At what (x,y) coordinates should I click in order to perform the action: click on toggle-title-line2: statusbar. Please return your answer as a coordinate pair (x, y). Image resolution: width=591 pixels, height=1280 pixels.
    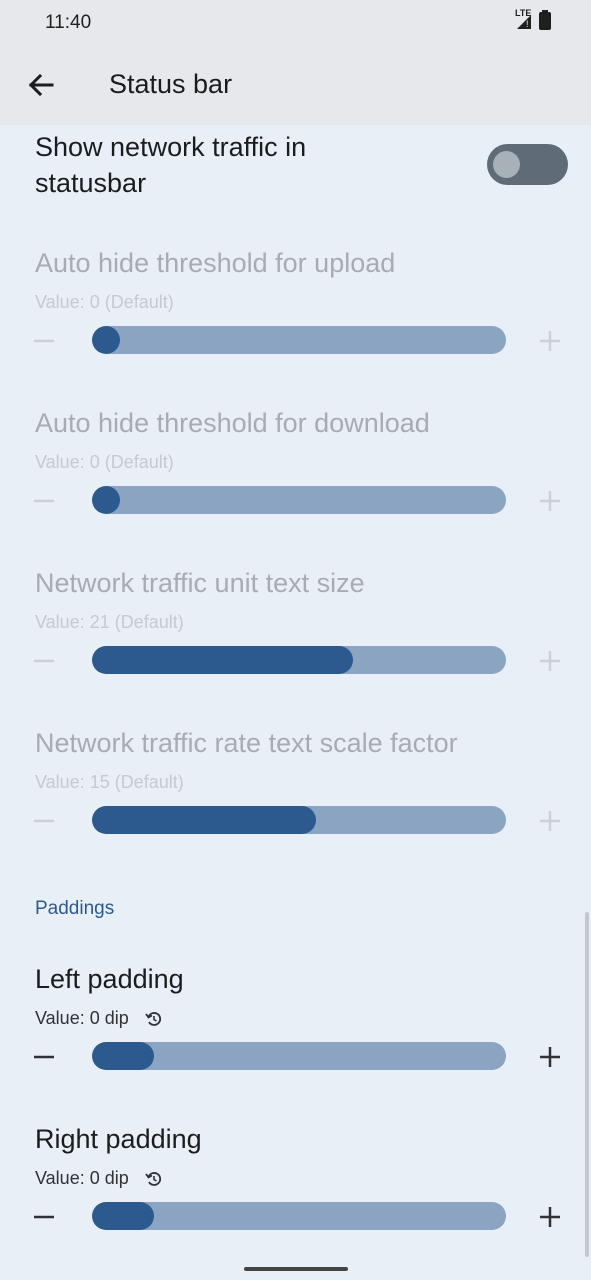
    Looking at the image, I should click on (91, 183).